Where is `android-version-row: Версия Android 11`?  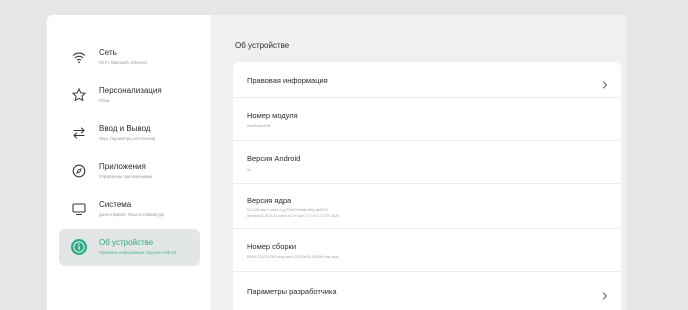 android-version-row: Версия Android 11 is located at coordinates (427, 162).